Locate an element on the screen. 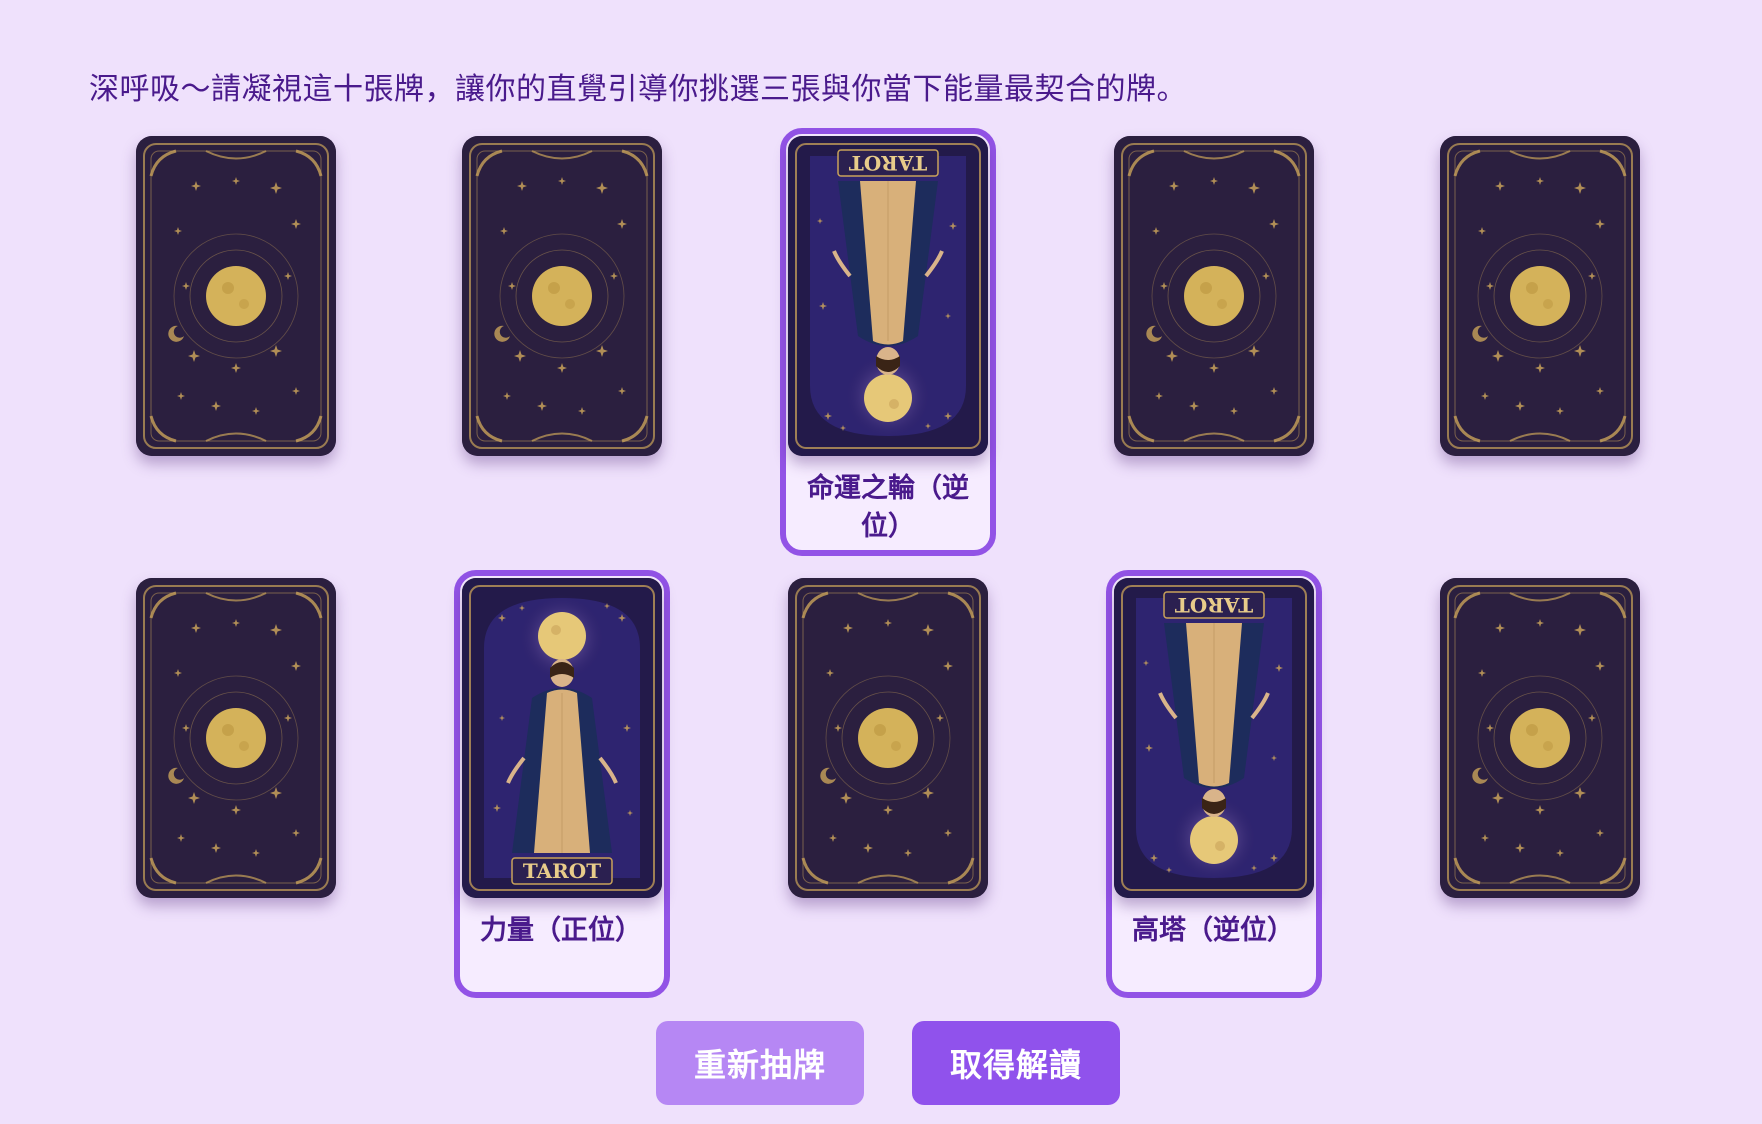 Image resolution: width=1762 pixels, height=1124 pixels. redraw-button: 重新抽牌 is located at coordinates (760, 1063).